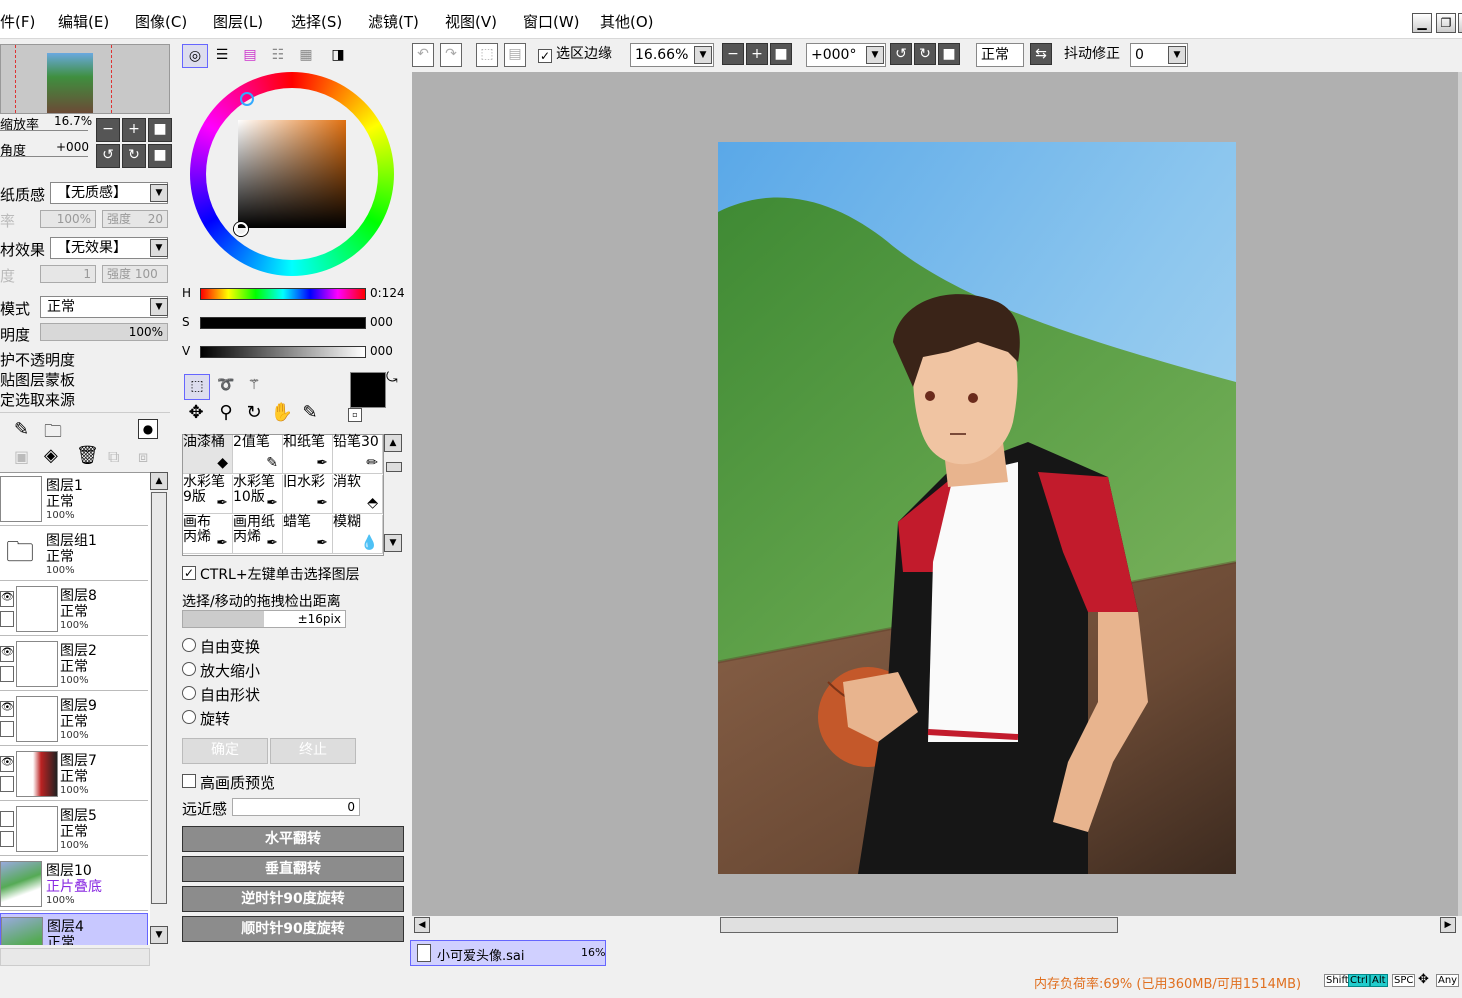 This screenshot has width=1462, height=998. What do you see at coordinates (51, 455) in the screenshot?
I see `clear-layer-icon: ◈` at bounding box center [51, 455].